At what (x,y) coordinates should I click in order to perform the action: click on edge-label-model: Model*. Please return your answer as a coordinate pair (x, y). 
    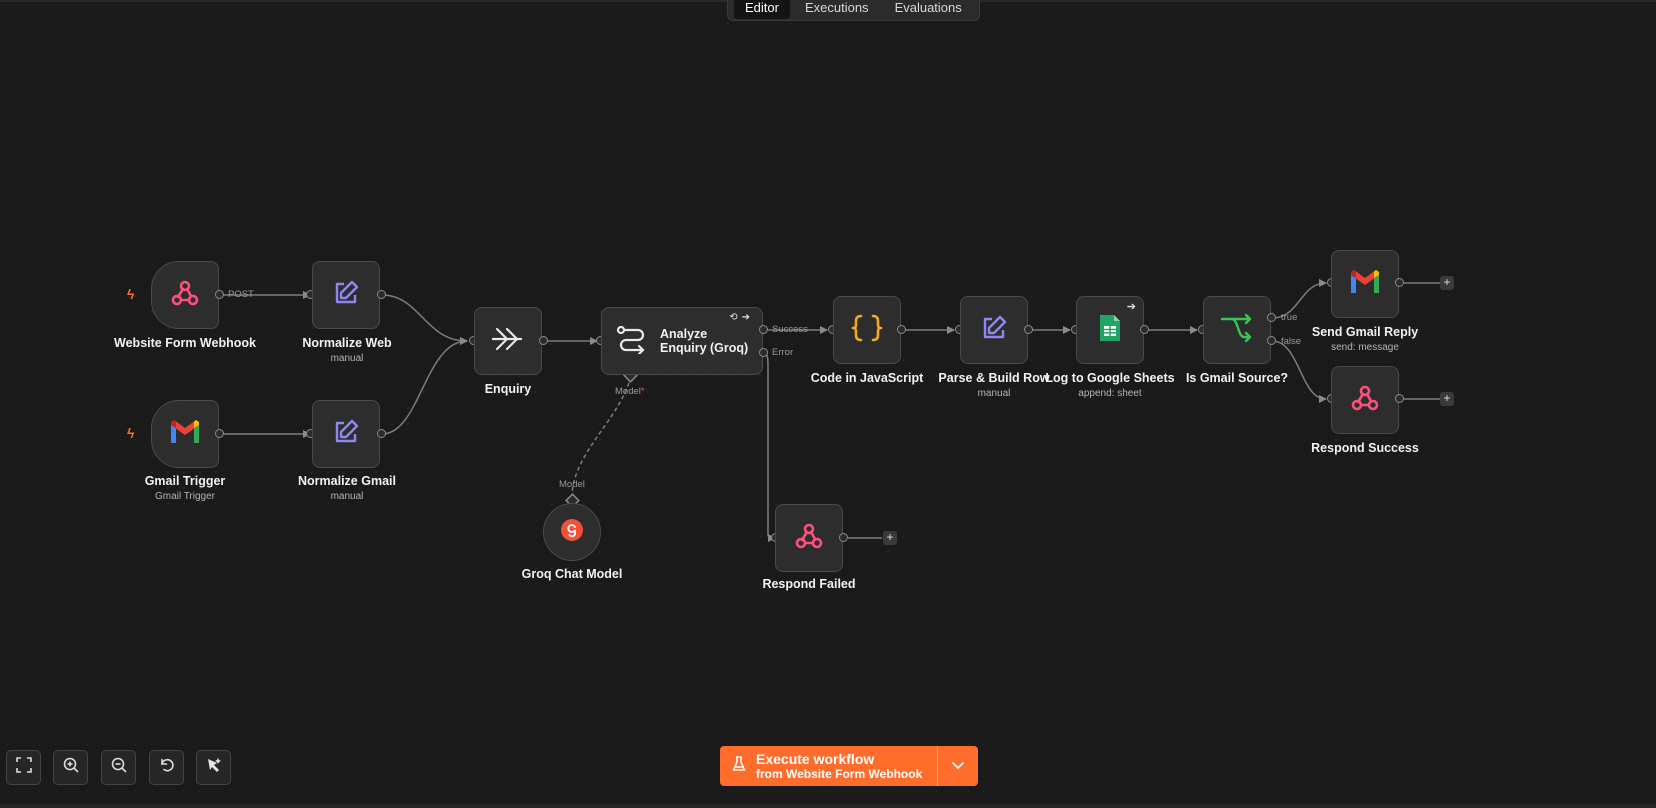
    Looking at the image, I should click on (630, 391).